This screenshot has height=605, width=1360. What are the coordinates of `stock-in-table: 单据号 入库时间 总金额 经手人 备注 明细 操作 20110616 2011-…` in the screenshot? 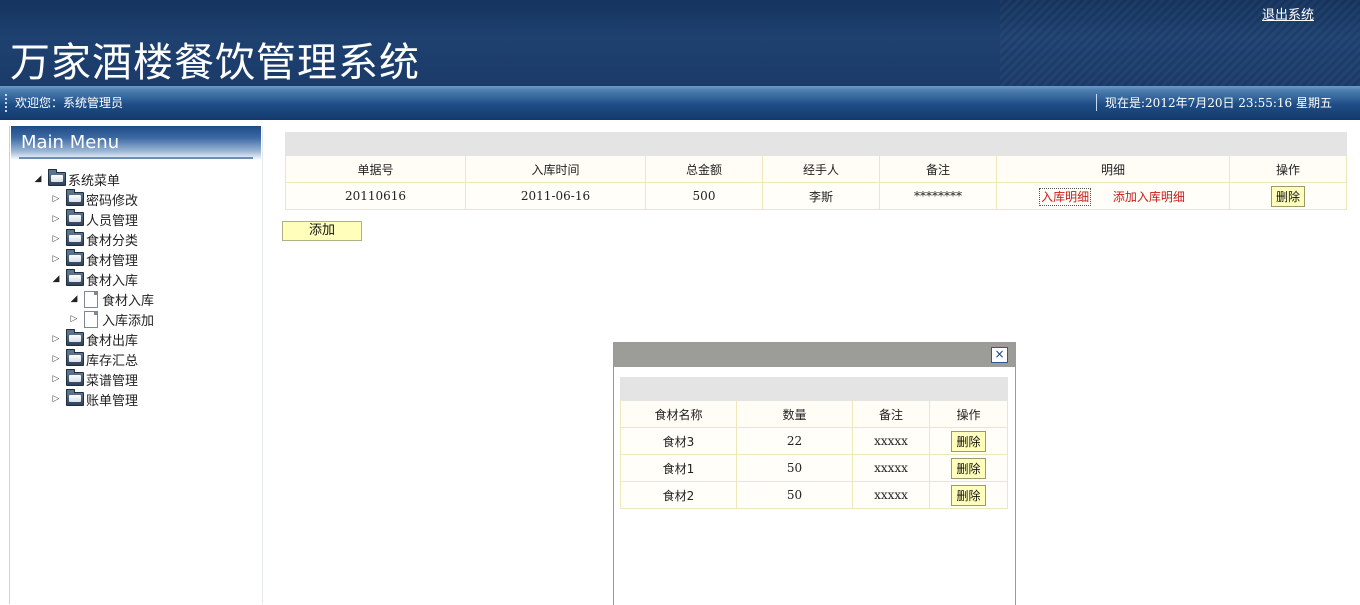 It's located at (816, 171).